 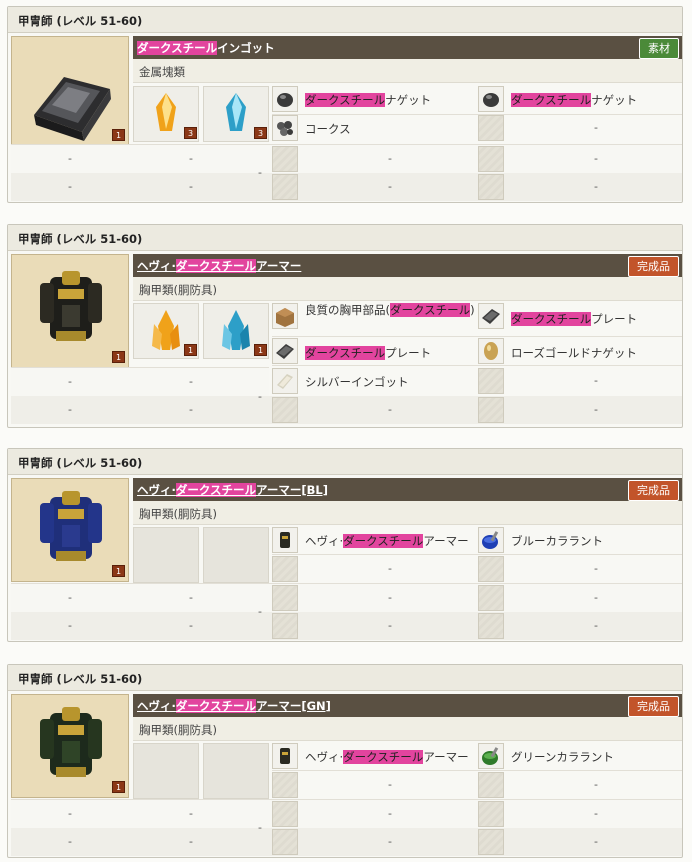 What do you see at coordinates (285, 381) in the screenshot?
I see `silver-ingot-icon` at bounding box center [285, 381].